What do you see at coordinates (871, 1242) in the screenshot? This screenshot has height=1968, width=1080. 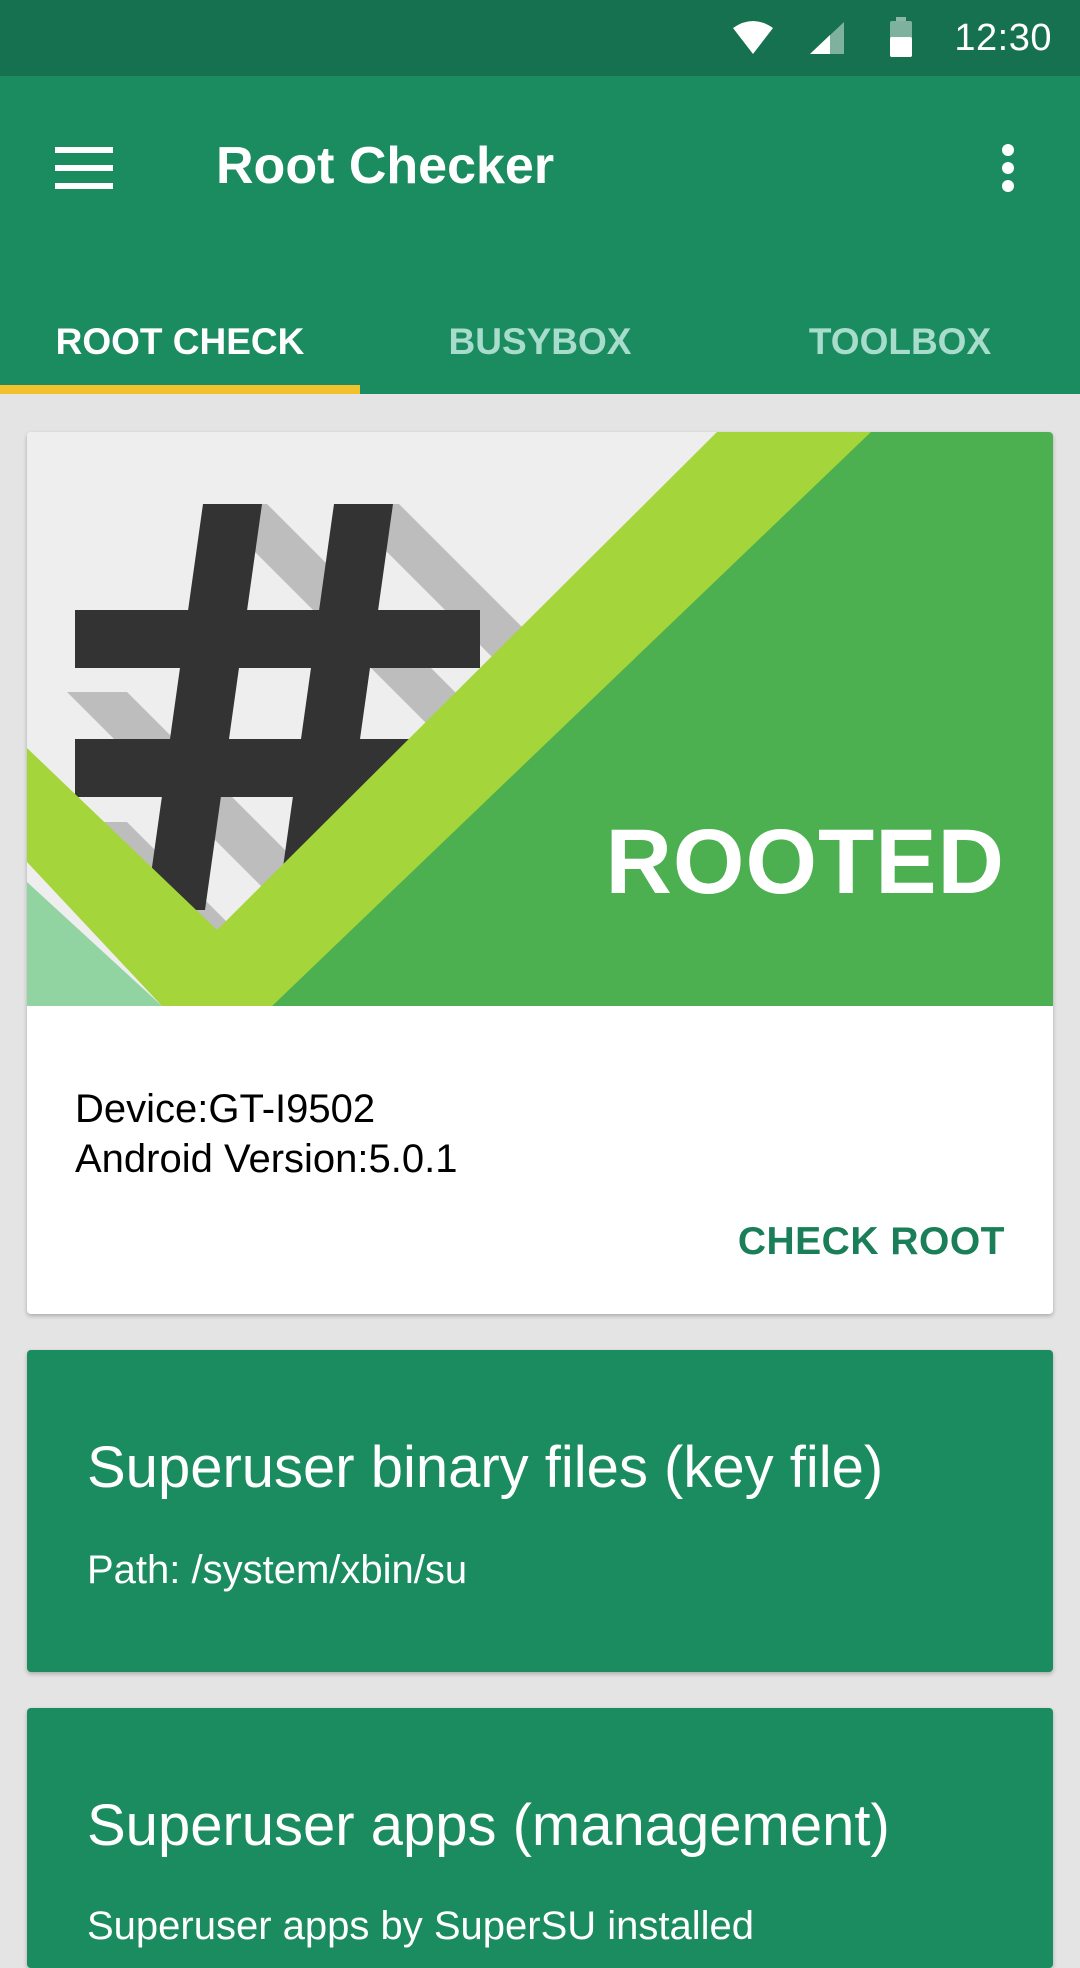 I see `check-root-button: CHECK ROOT` at bounding box center [871, 1242].